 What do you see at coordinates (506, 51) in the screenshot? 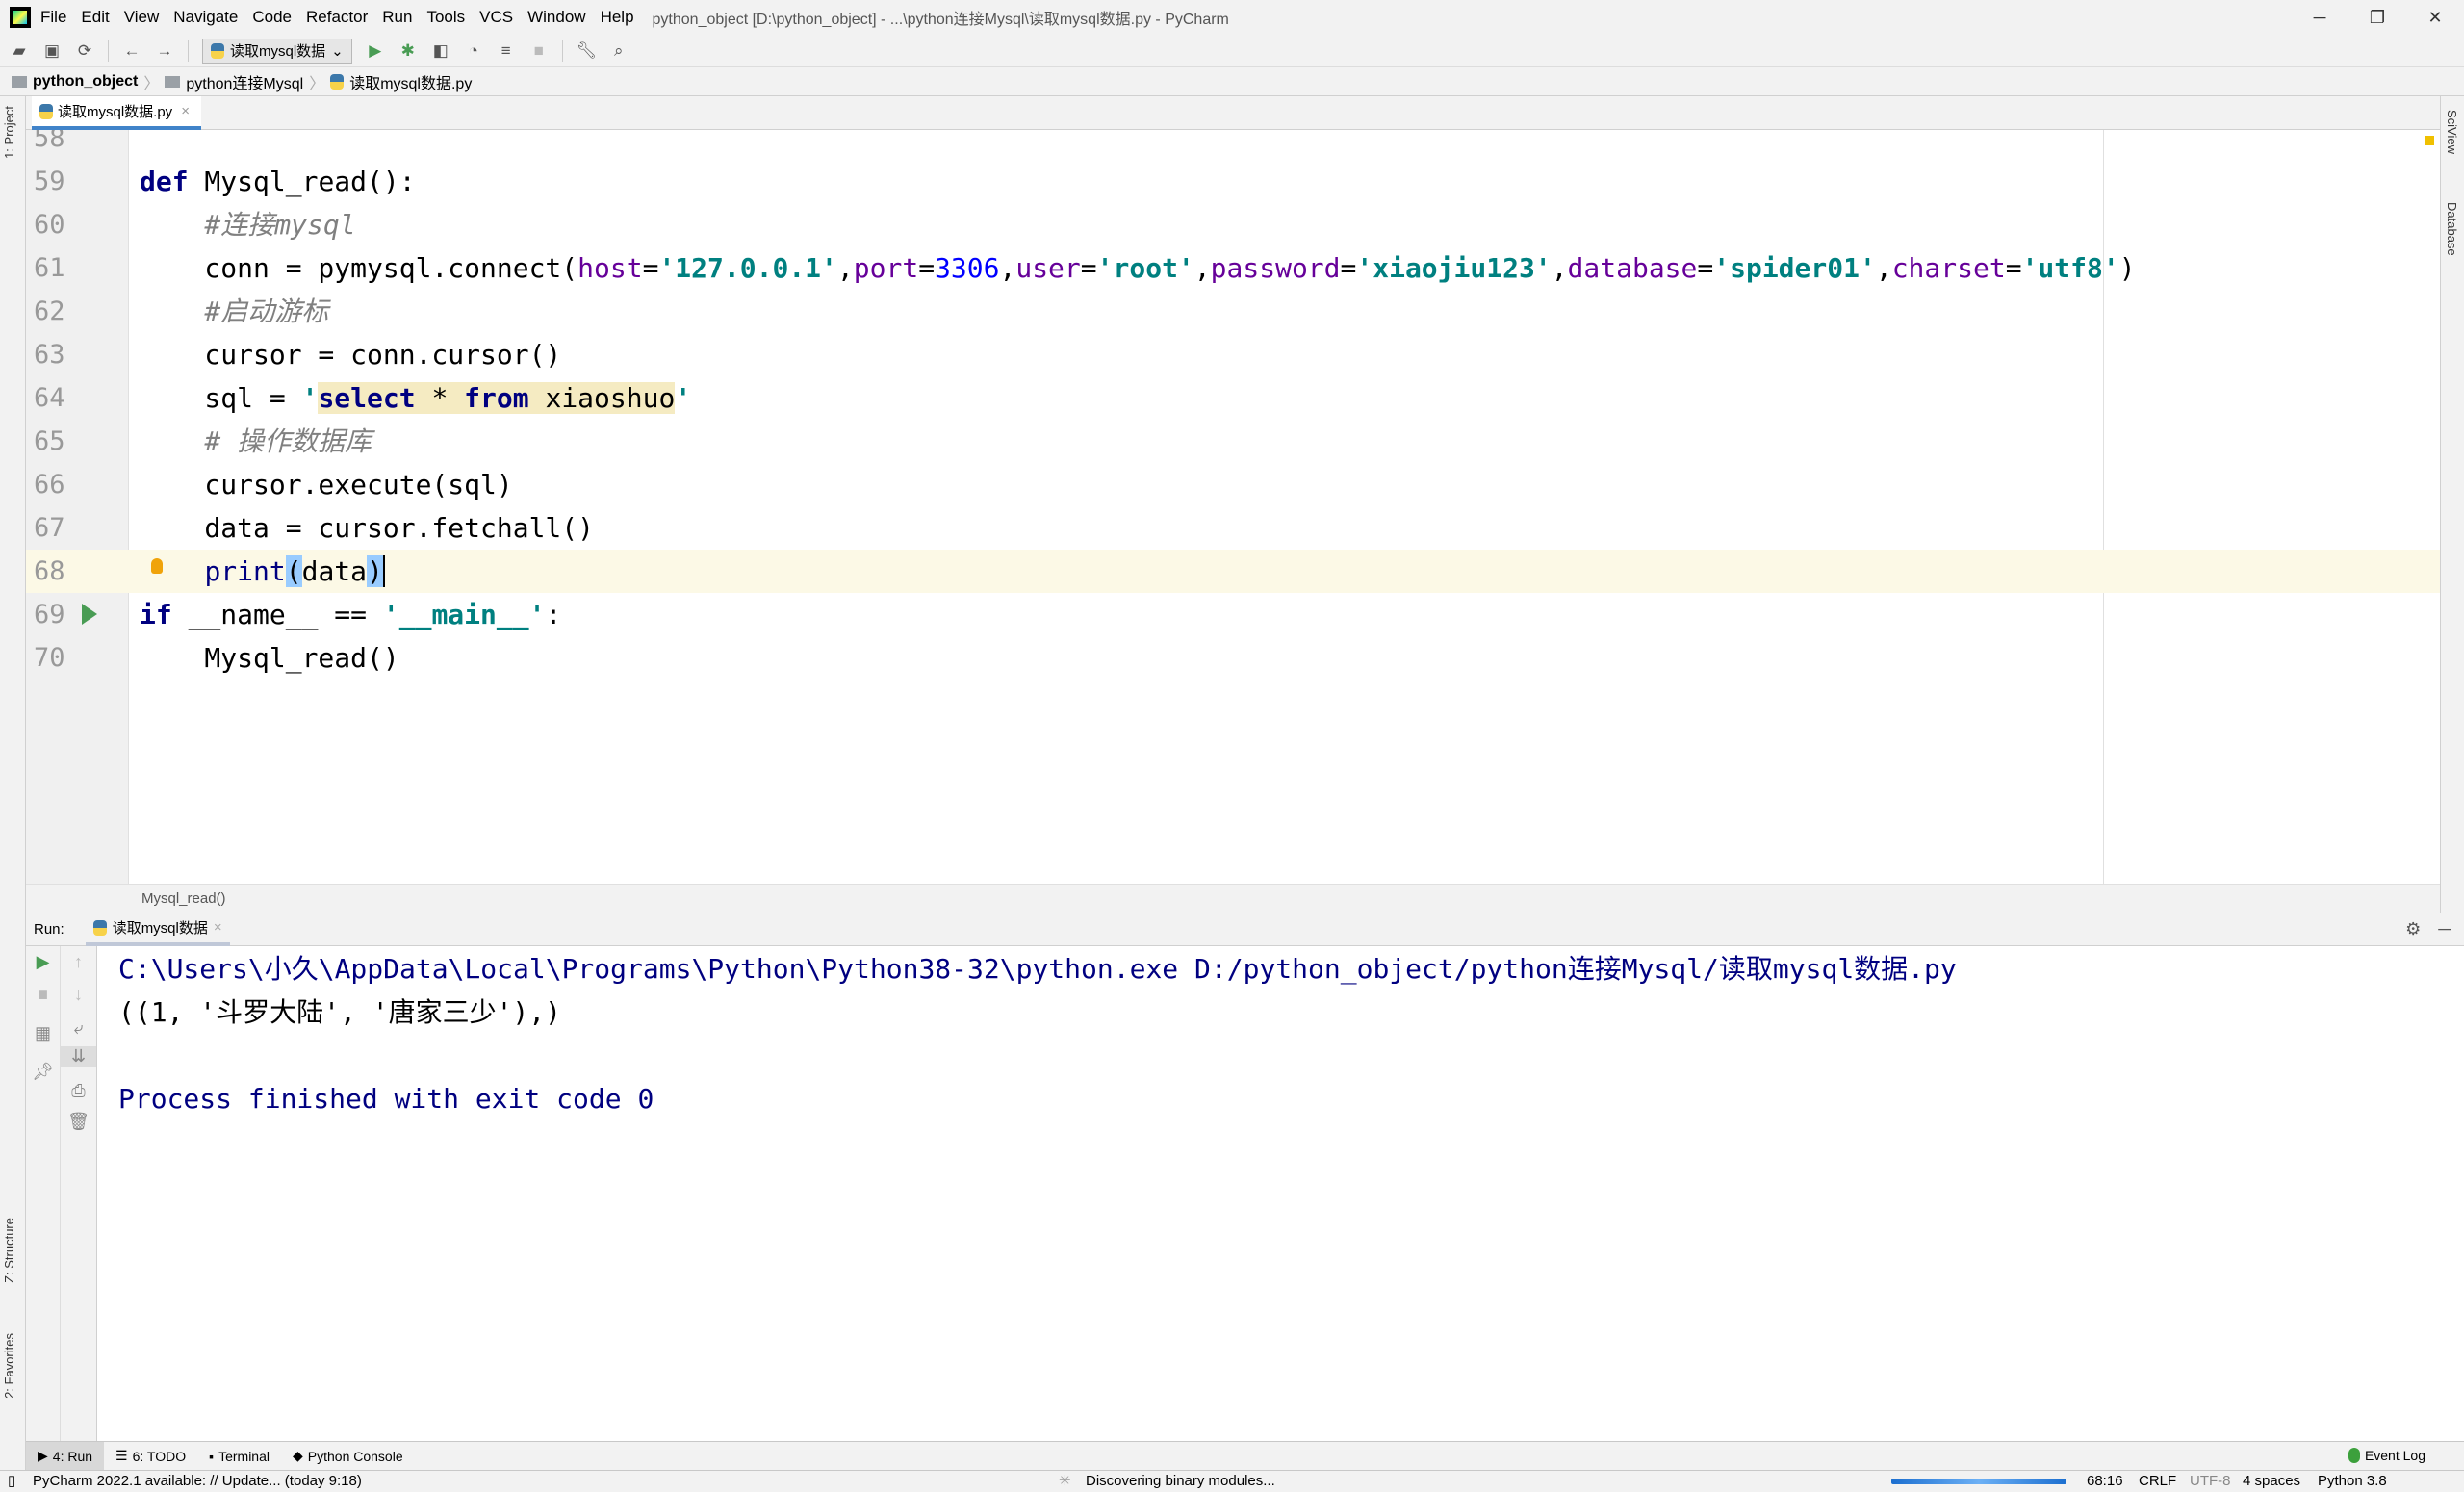
I see `concurrency-icon: ≡` at bounding box center [506, 51].